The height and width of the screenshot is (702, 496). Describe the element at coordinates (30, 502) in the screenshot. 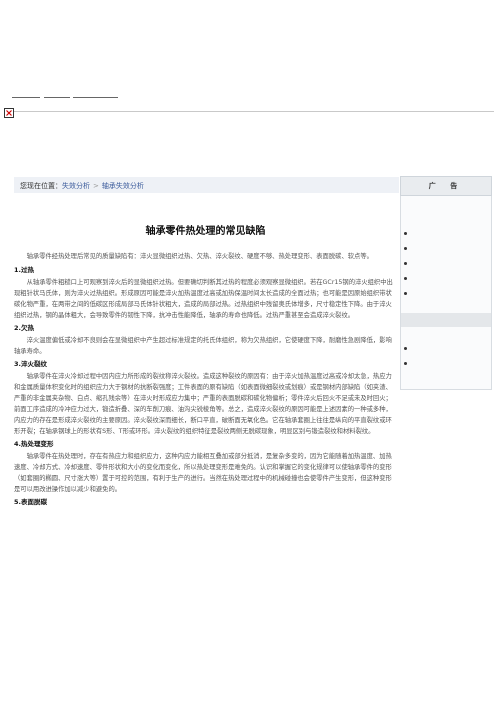

I see `section-heading: 5.表面脱碳` at that location.